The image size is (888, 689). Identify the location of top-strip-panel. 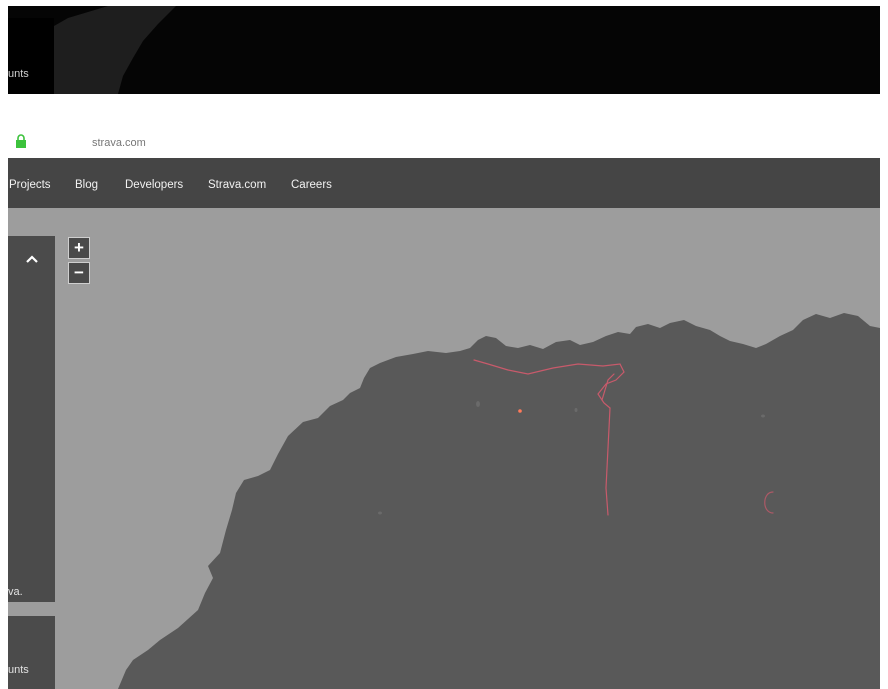
(31, 56).